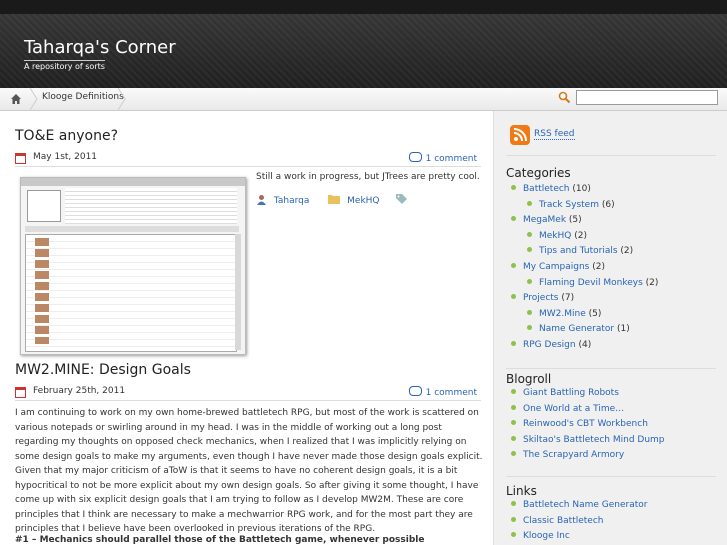 This screenshot has height=545, width=727. I want to click on folder-icon, so click(334, 199).